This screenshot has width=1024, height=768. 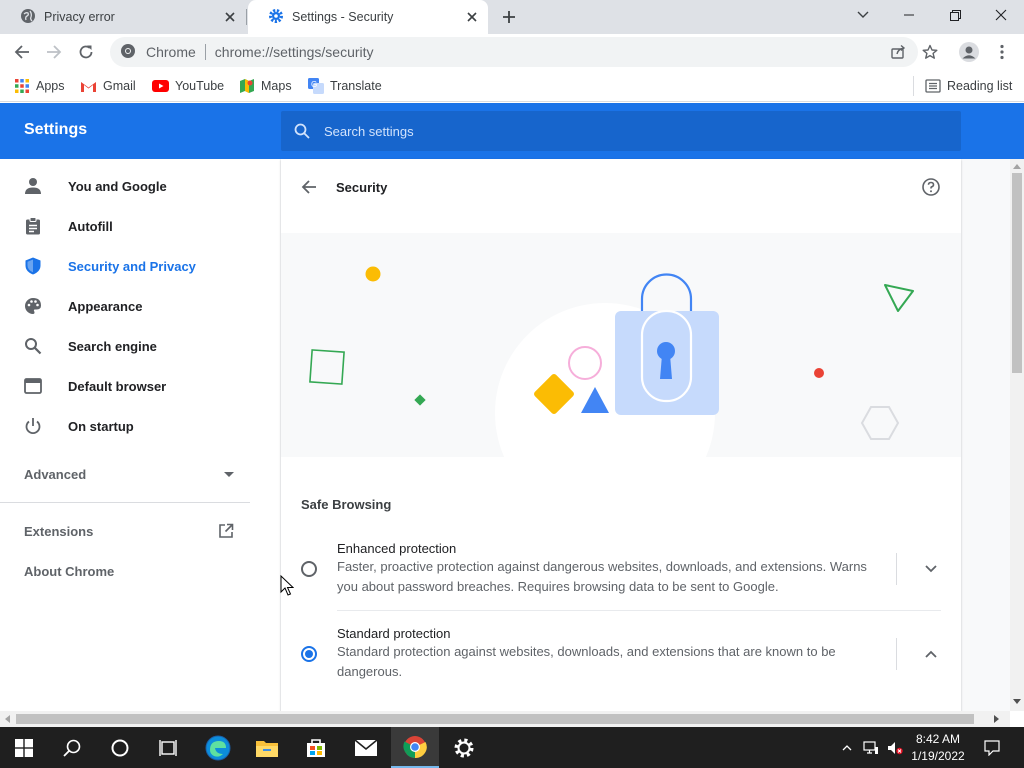 I want to click on tab-privacy-error: Privacy error, so click(x=123, y=17).